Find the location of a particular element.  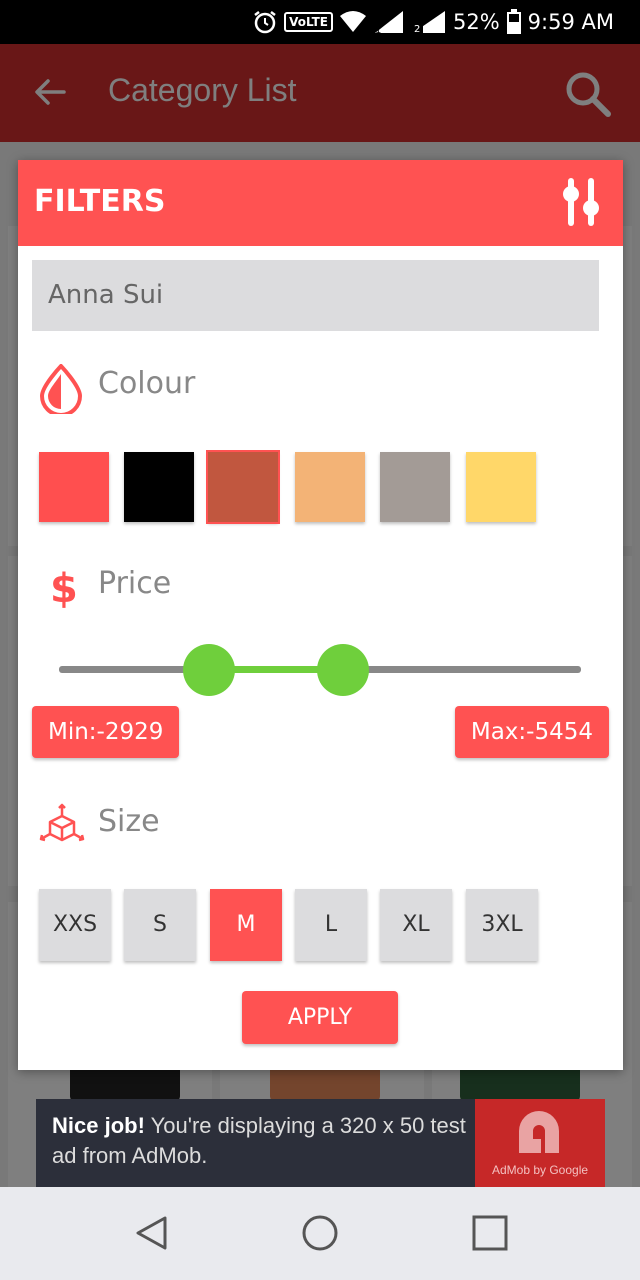

brand-field: Anna Sui is located at coordinates (315, 295).